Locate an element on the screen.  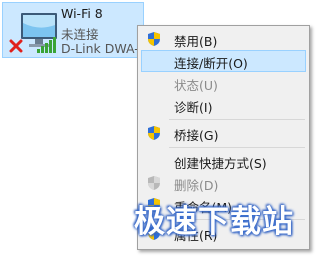
menu-item-connect-disconnect: 连接/断开(O) is located at coordinates (223, 61).